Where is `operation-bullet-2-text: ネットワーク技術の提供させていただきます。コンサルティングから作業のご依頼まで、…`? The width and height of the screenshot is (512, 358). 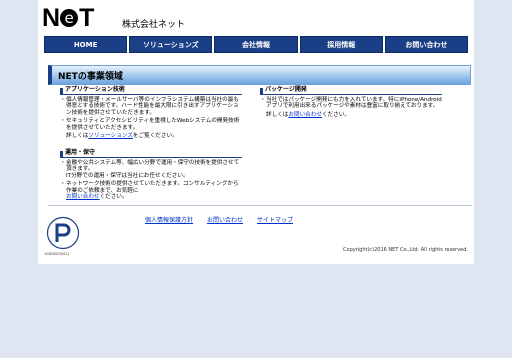
operation-bullet-2-text: ネットワーク技術の提供させていただきます。コンサルティングから作業のご依頼まで、… is located at coordinates (152, 187).